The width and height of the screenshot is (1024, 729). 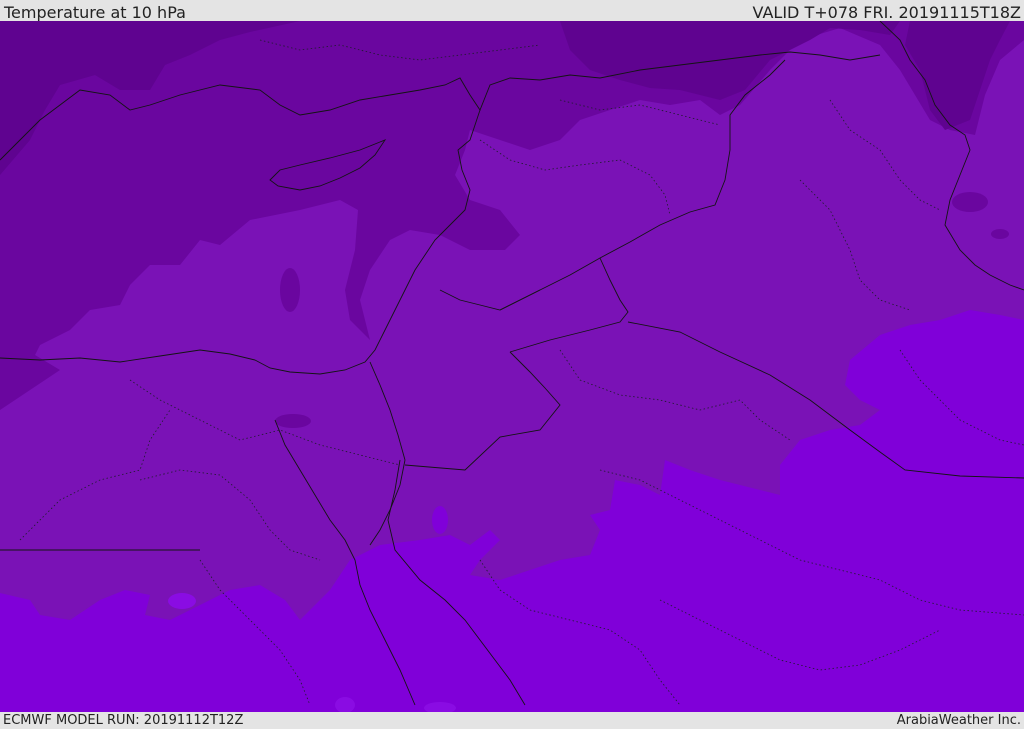 What do you see at coordinates (886, 12) in the screenshot?
I see `valid-time: VALID T+078 FRI. 20191115T18Z` at bounding box center [886, 12].